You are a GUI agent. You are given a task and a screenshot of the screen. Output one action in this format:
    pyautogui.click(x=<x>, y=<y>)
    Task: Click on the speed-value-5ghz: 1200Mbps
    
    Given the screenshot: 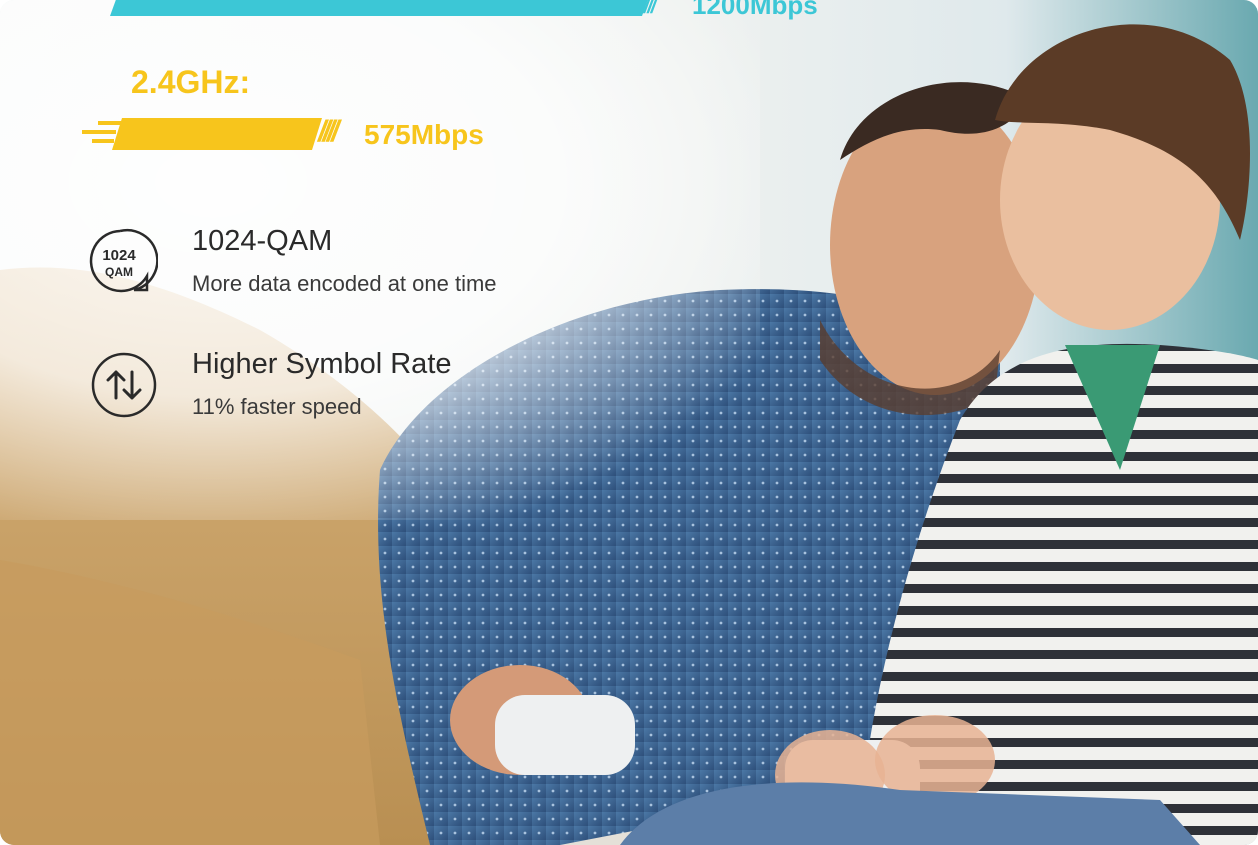 What is the action you would take?
    pyautogui.click(x=755, y=10)
    